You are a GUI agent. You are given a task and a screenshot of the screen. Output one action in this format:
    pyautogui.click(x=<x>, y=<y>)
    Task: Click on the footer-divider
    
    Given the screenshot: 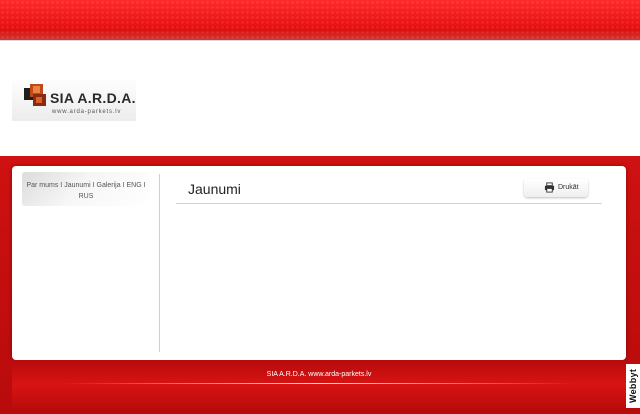 What is the action you would take?
    pyautogui.click(x=319, y=383)
    